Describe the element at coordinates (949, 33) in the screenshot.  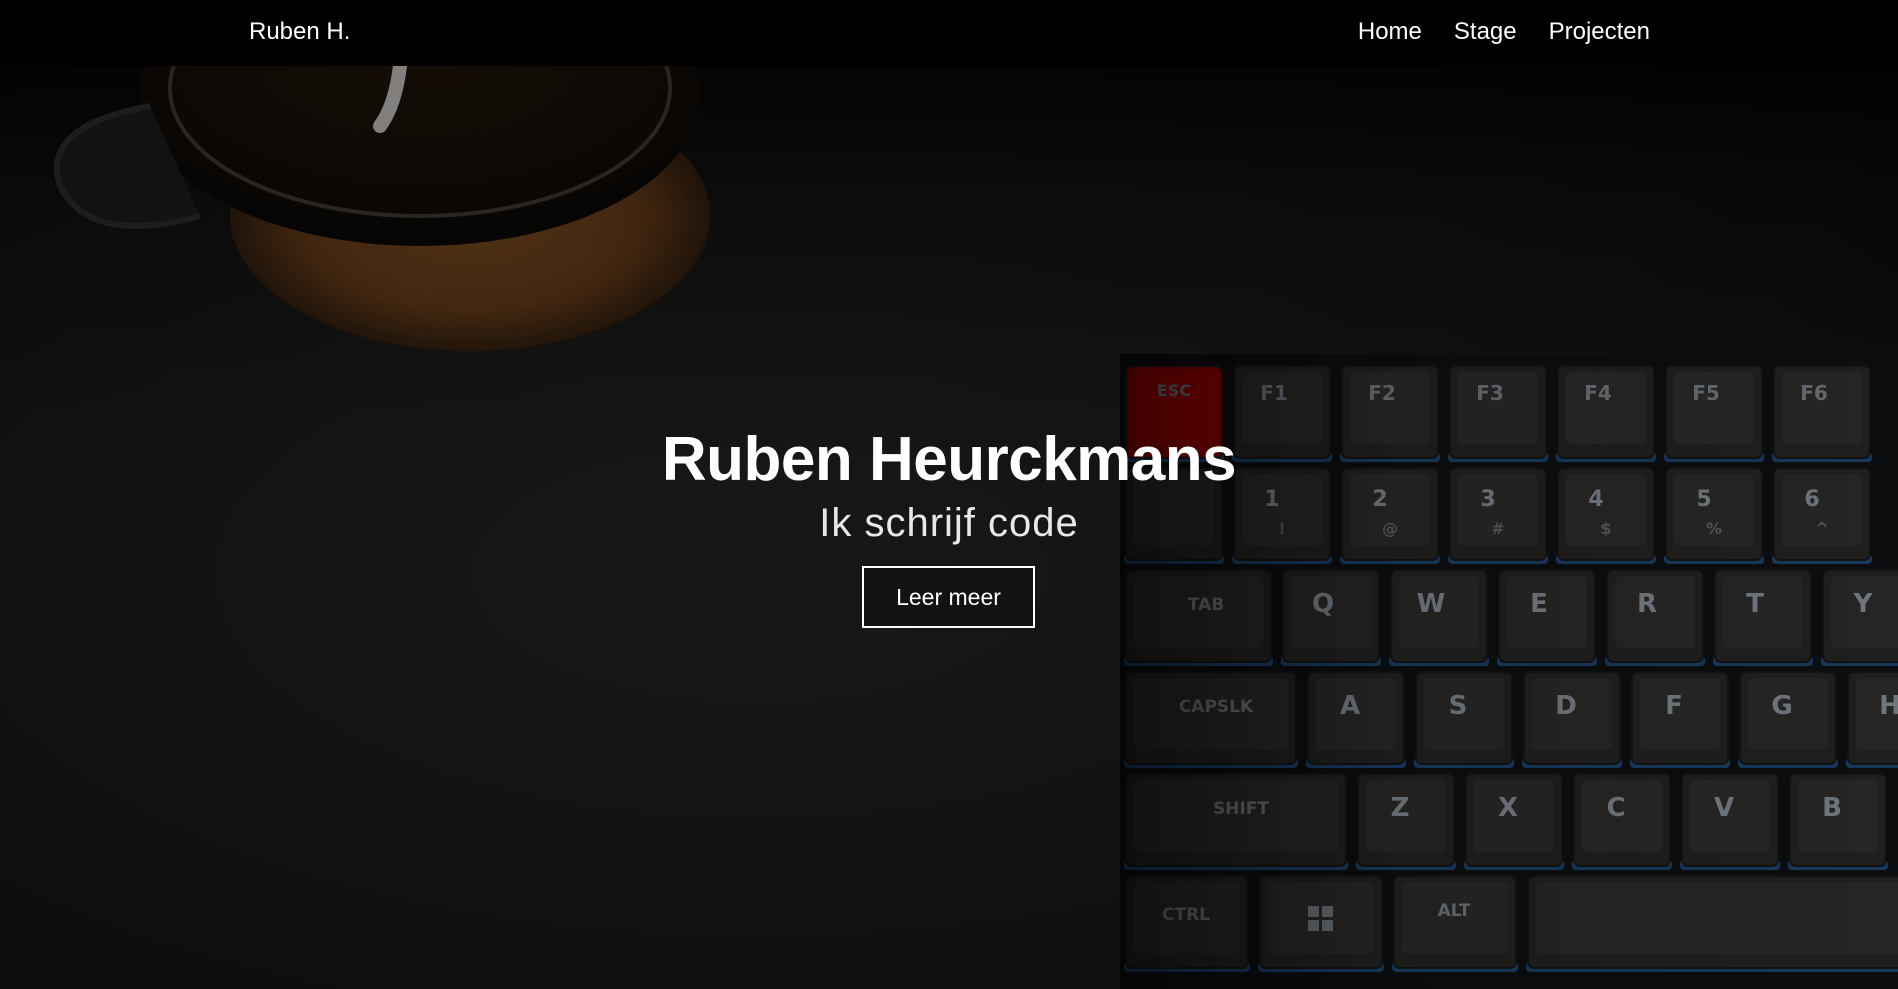
I see `navbar: Ruben H. Home Stage Projecten` at that location.